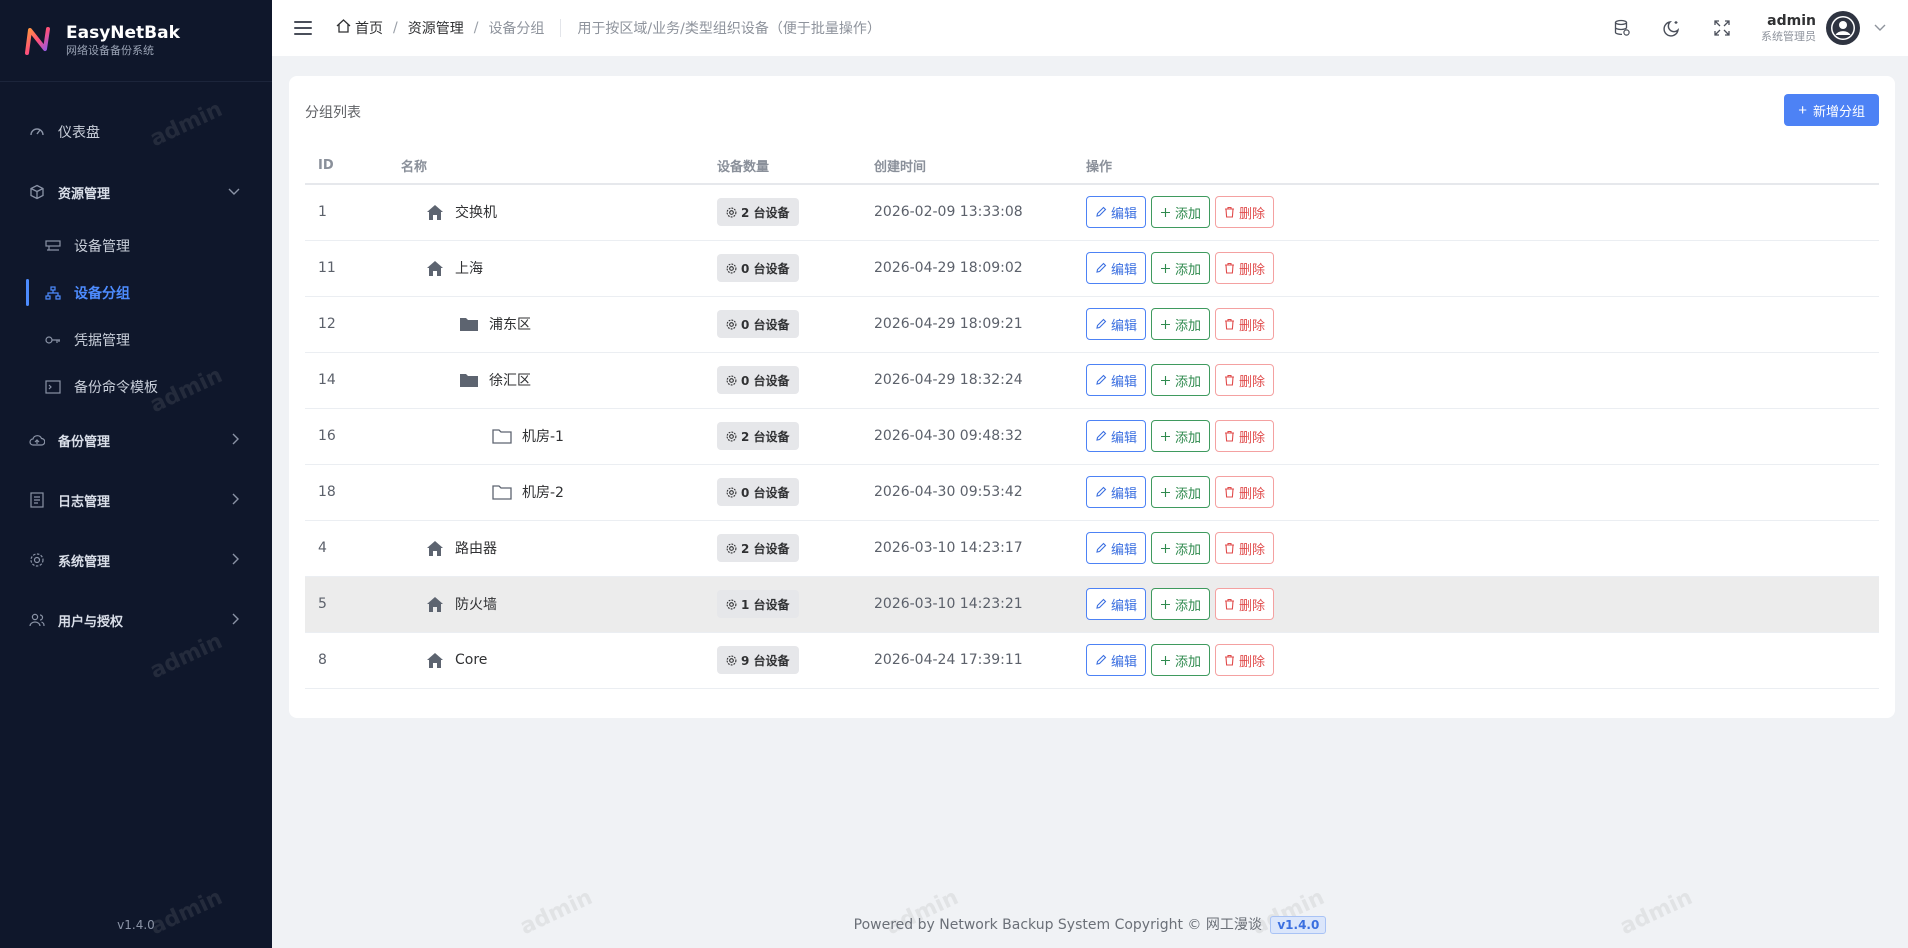  Describe the element at coordinates (369, 28) in the screenshot. I see `breadcrumb-home: 首页` at that location.